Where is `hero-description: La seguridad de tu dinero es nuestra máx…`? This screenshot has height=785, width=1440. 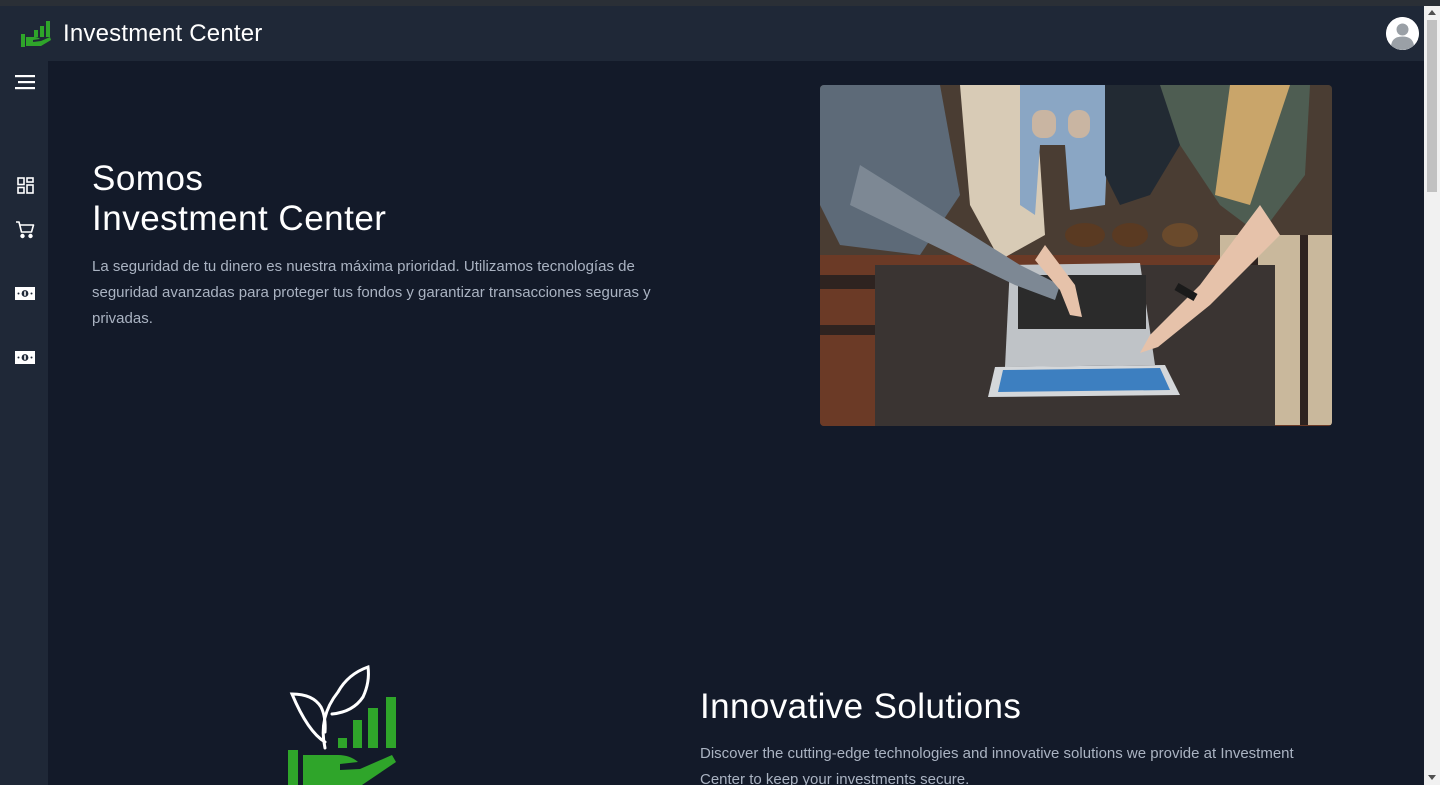
hero-description: La seguridad de tu dinero es nuestra máx… is located at coordinates (371, 292).